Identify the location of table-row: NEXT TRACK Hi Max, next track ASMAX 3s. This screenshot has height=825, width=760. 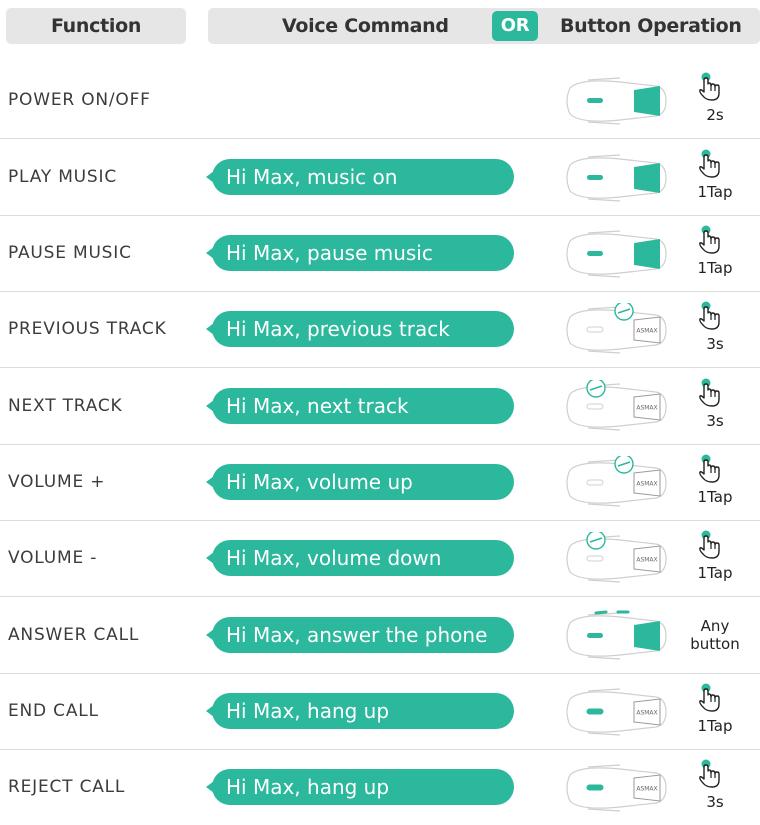
(380, 406).